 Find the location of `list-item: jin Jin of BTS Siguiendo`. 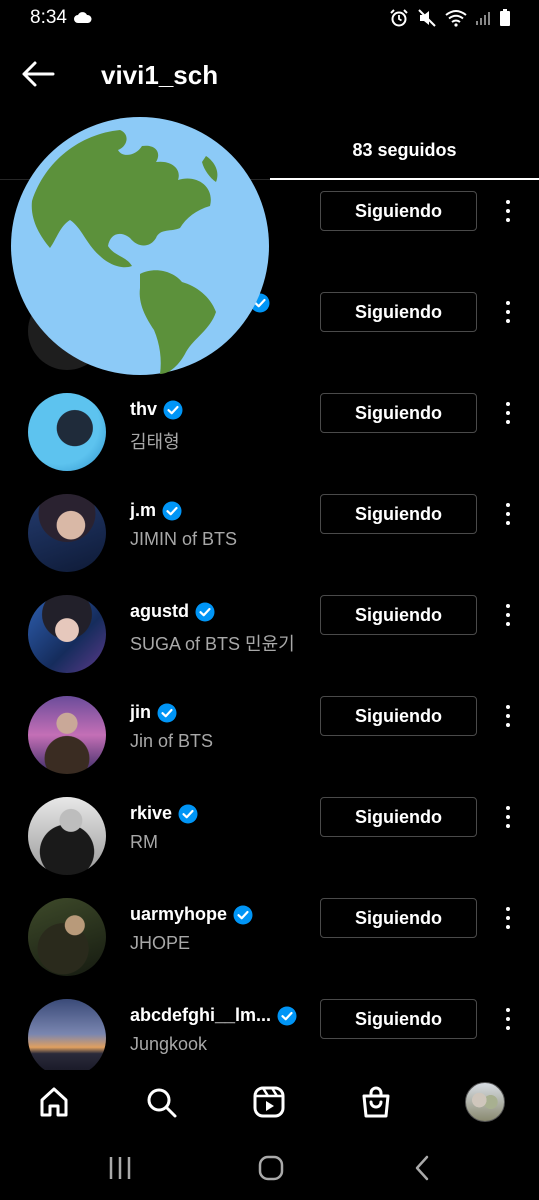

list-item: jin Jin of BTS Siguiendo is located at coordinates (269, 735).